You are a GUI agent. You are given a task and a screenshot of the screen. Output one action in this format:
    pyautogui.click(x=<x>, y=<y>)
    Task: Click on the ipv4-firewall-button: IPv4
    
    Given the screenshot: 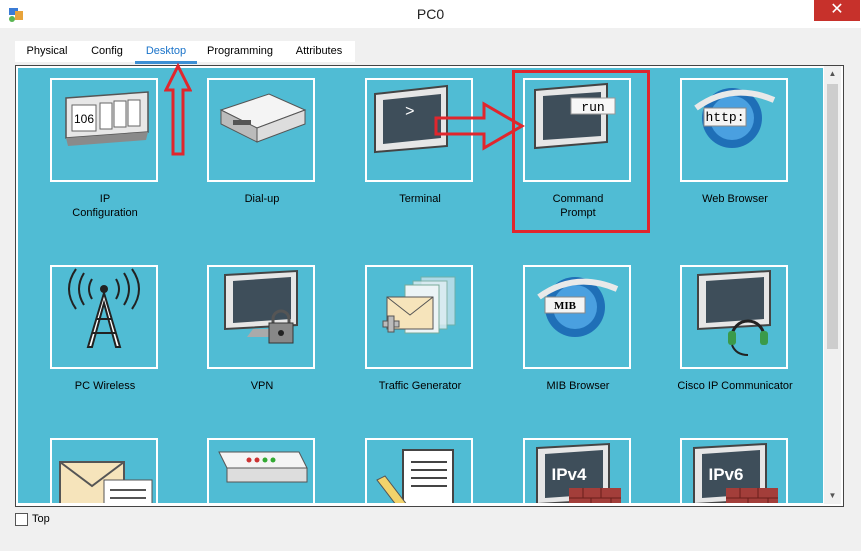 What is the action you would take?
    pyautogui.click(x=577, y=470)
    